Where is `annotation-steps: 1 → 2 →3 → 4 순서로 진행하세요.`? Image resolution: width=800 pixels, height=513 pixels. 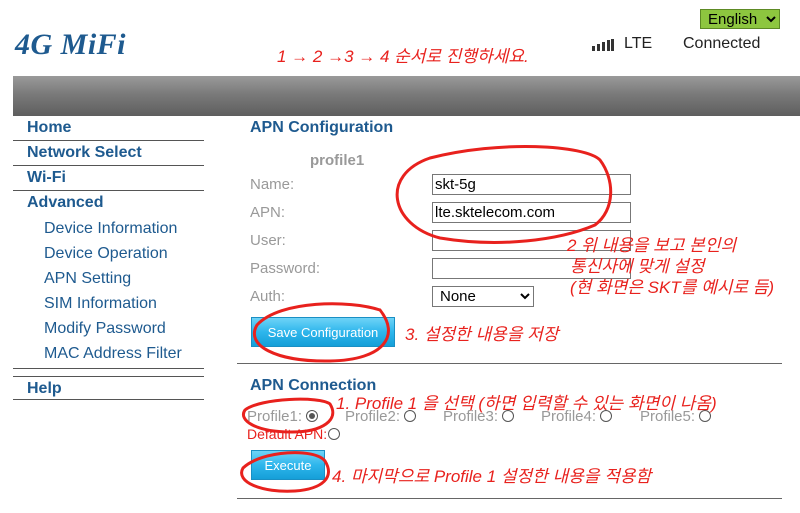 annotation-steps: 1 → 2 →3 → 4 순서로 진행하세요. is located at coordinates (403, 56).